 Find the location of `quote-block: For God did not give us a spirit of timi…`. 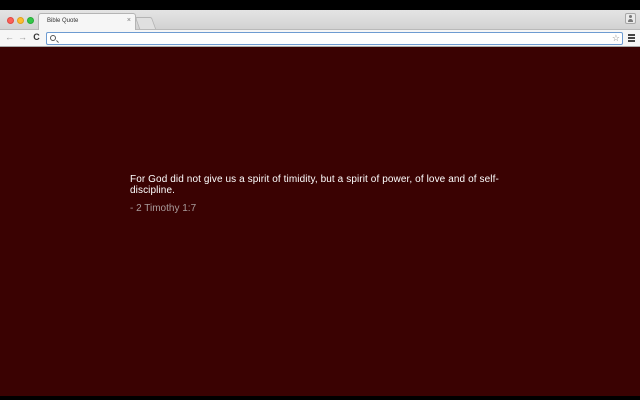

quote-block: For God did not give us a spirit of timi… is located at coordinates (325, 194).